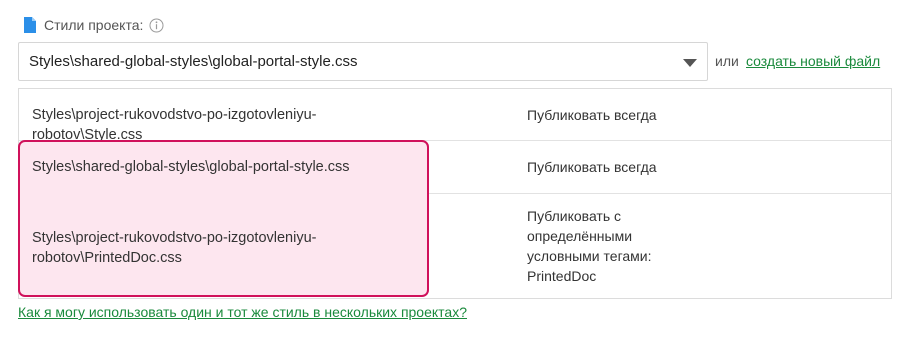 The height and width of the screenshot is (340, 915). I want to click on project-styles-label: Стили проекта:, so click(94, 25).